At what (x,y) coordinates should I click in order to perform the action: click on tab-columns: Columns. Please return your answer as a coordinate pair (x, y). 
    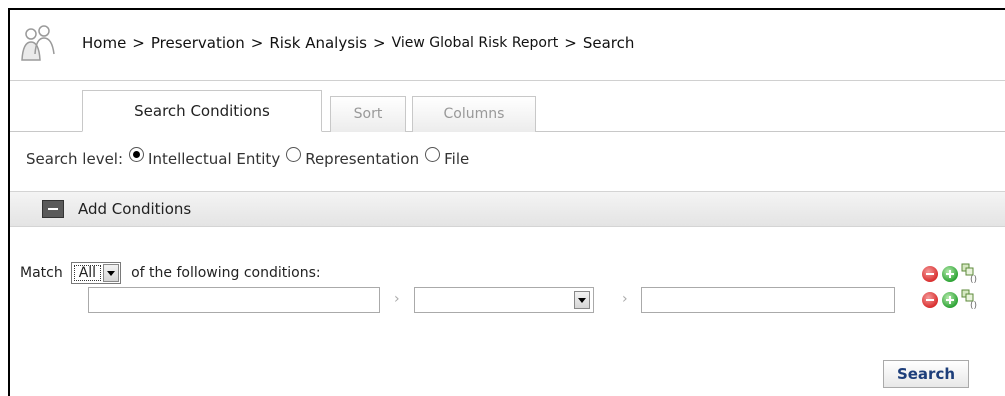
    Looking at the image, I should click on (474, 114).